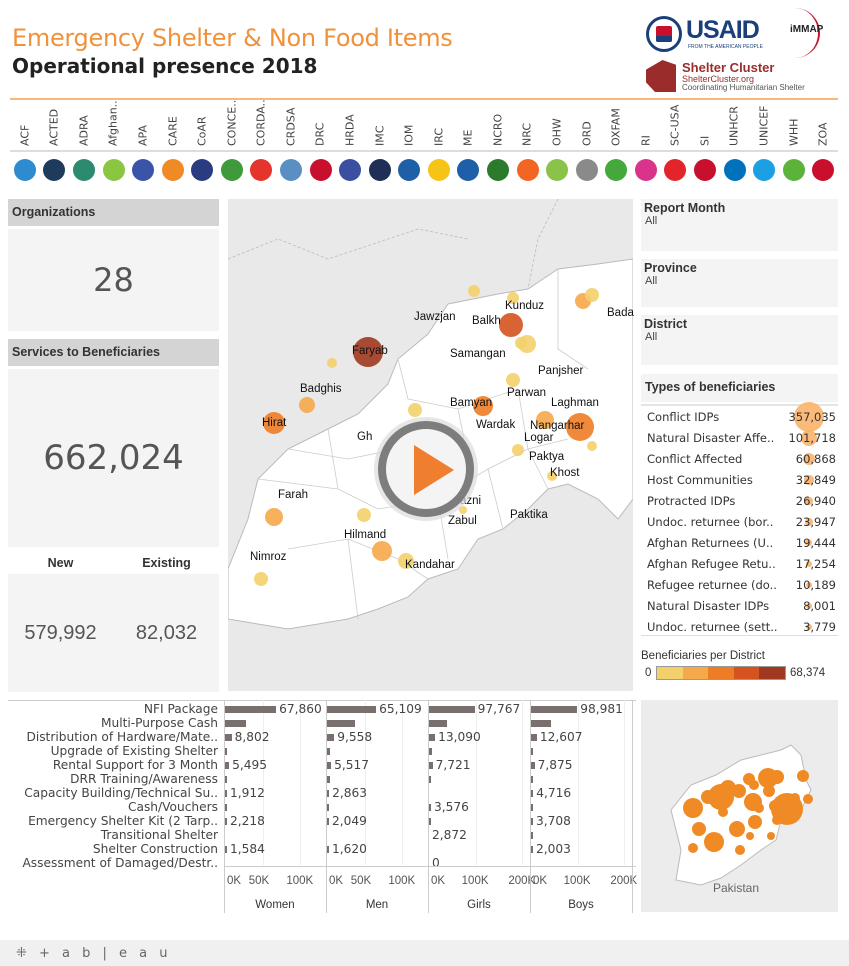 The image size is (849, 966). Describe the element at coordinates (651, 281) in the screenshot. I see `filter-province-value: All` at that location.